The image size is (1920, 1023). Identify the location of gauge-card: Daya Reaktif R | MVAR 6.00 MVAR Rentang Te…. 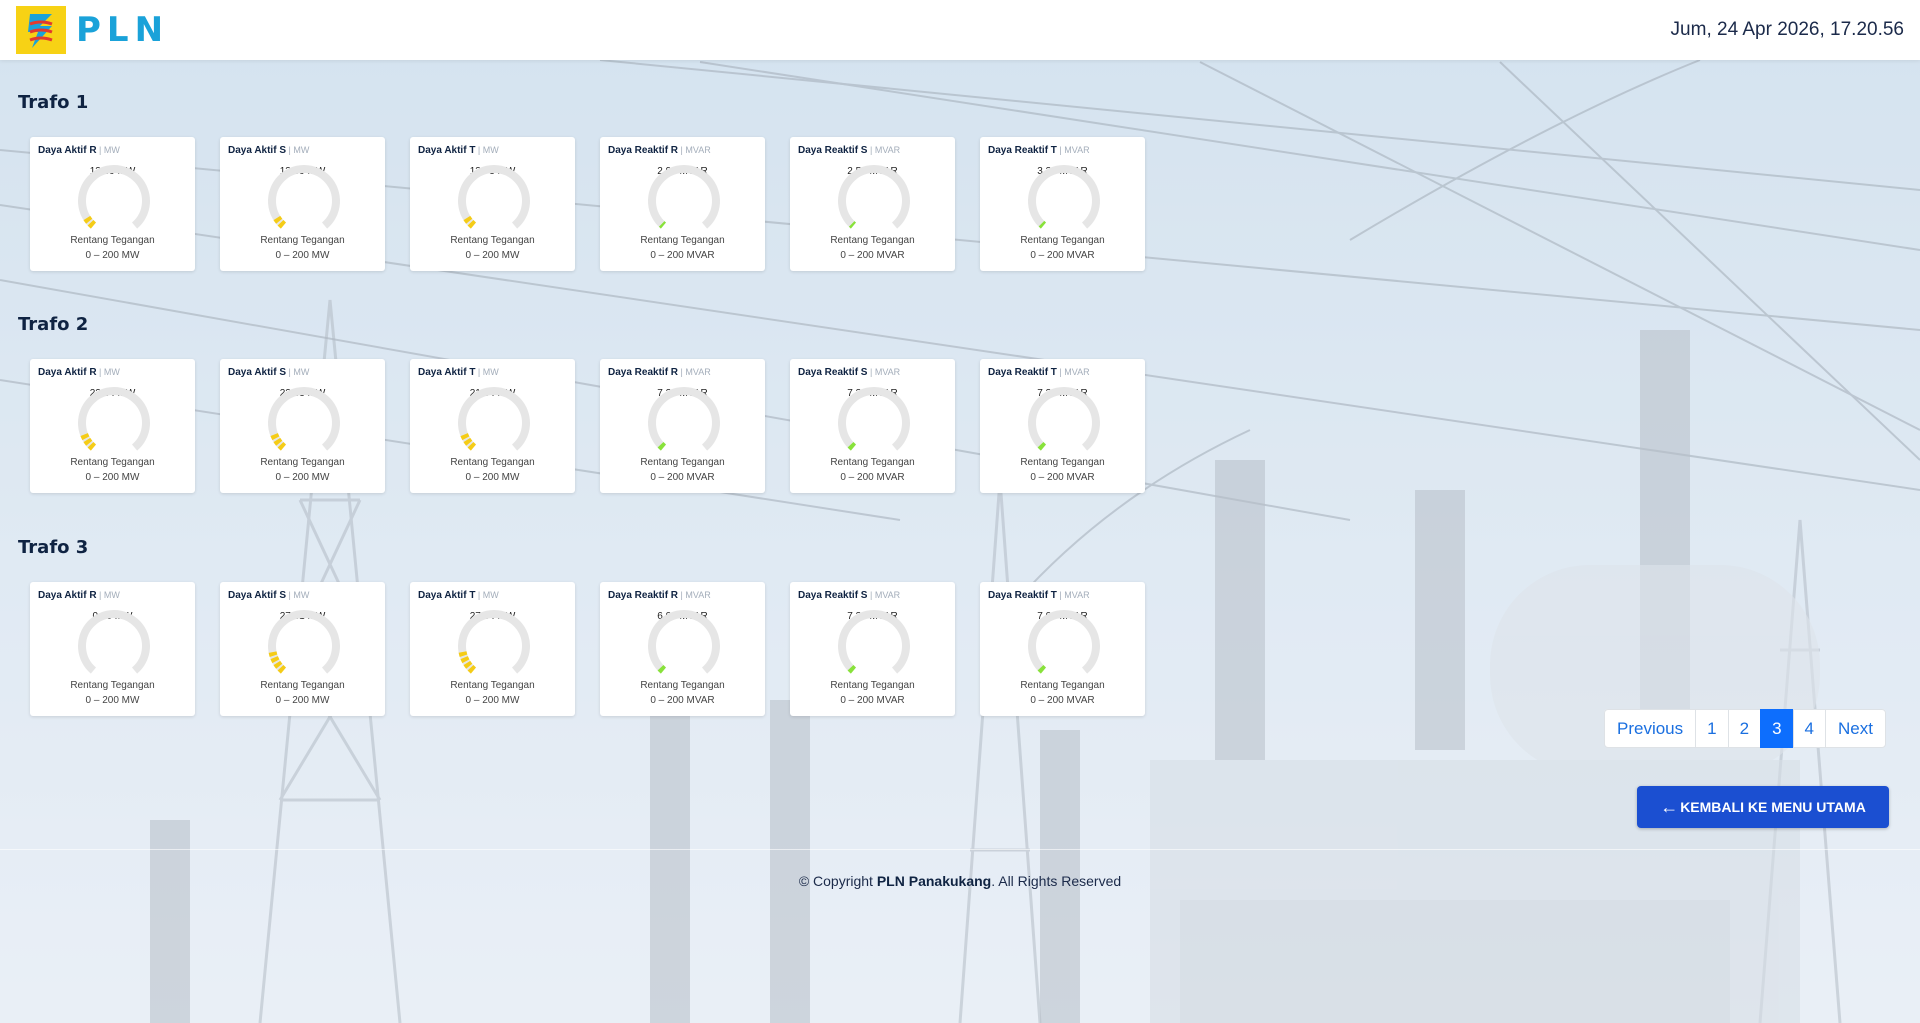
(682, 649).